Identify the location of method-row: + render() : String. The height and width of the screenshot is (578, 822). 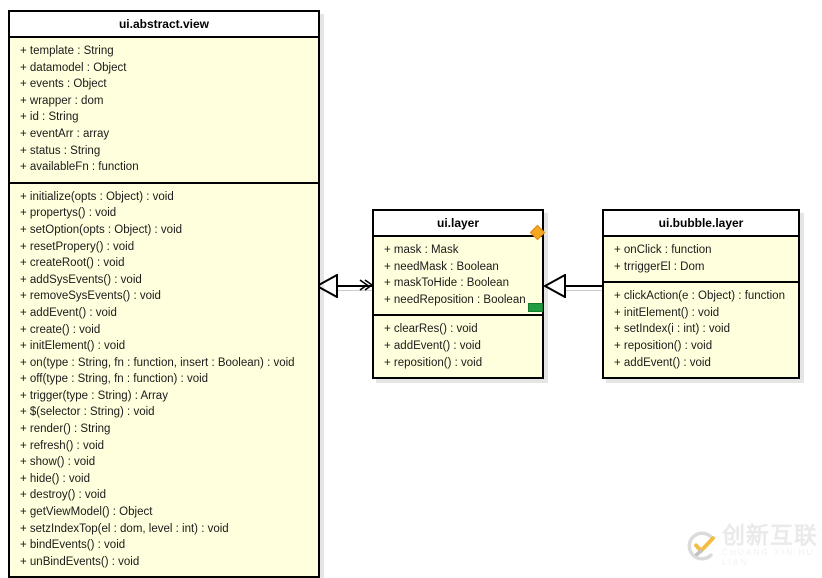
(65, 429).